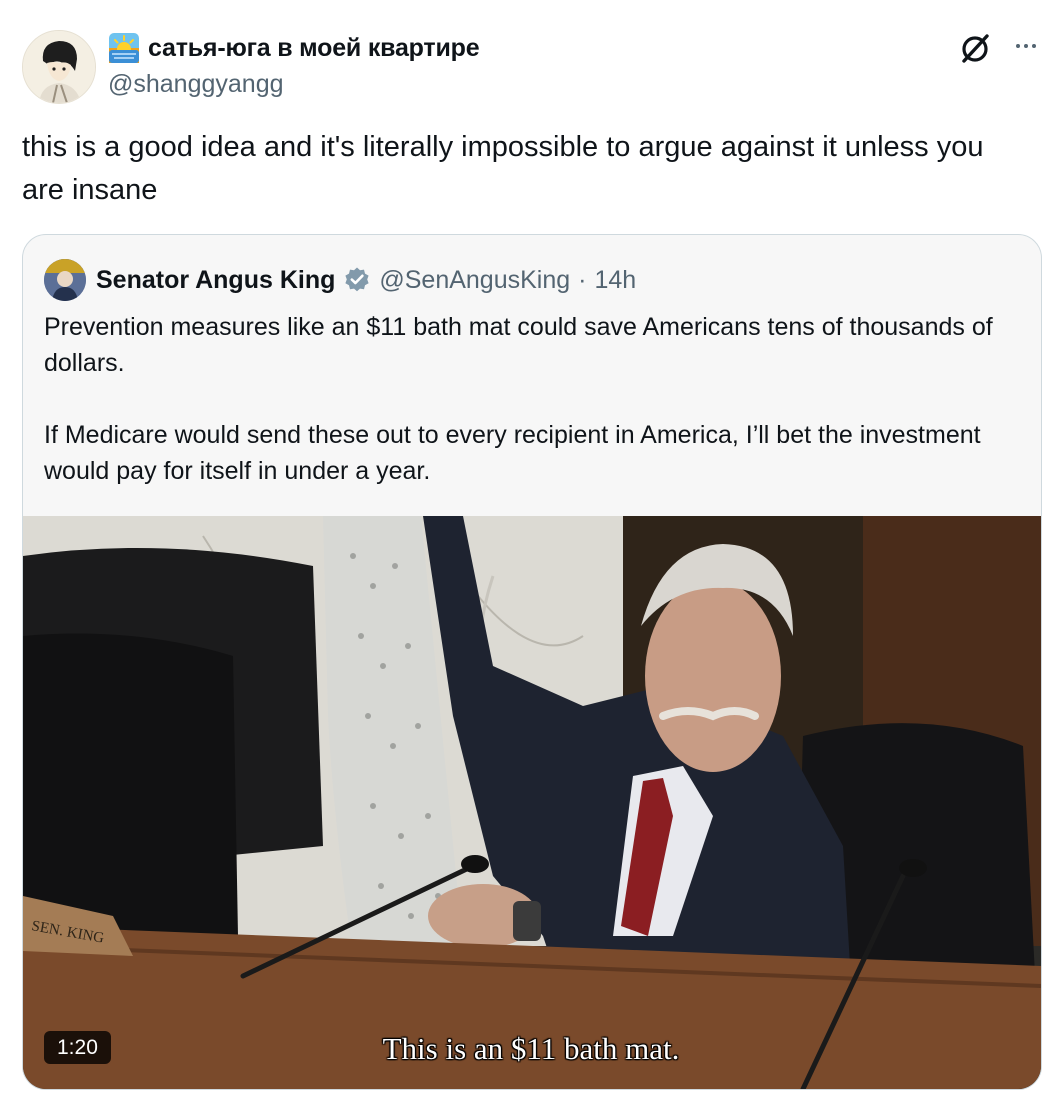 The image size is (1060, 1106). Describe the element at coordinates (976, 48) in the screenshot. I see `grok-icon` at that location.